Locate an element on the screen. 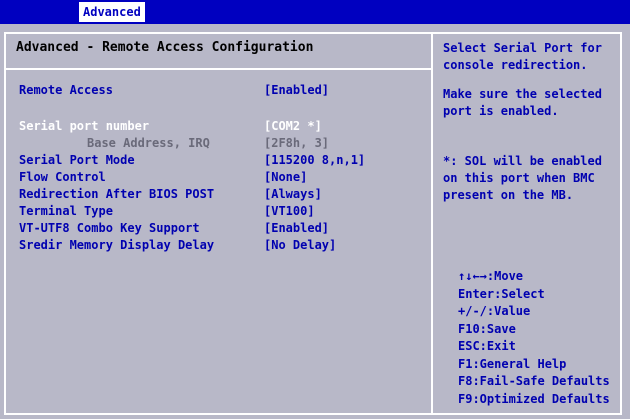 The image size is (630, 419). setting-label: Flow Control is located at coordinates (62, 177).